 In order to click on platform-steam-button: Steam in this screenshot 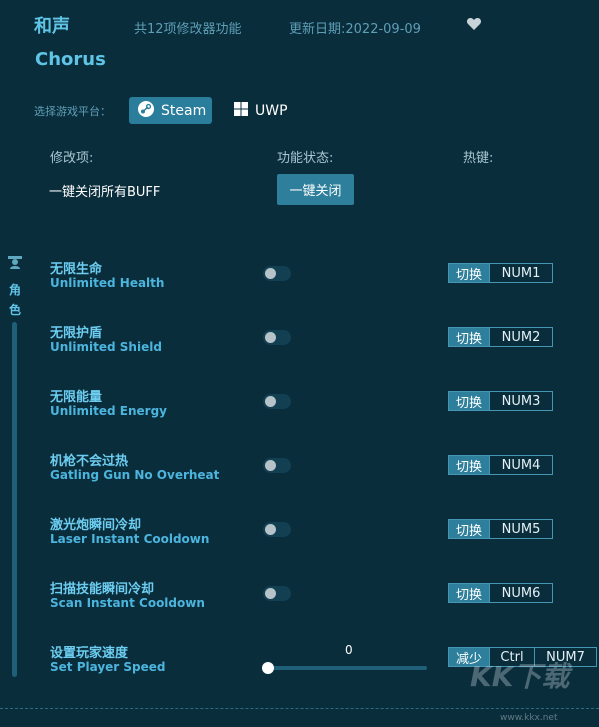, I will do `click(170, 110)`.